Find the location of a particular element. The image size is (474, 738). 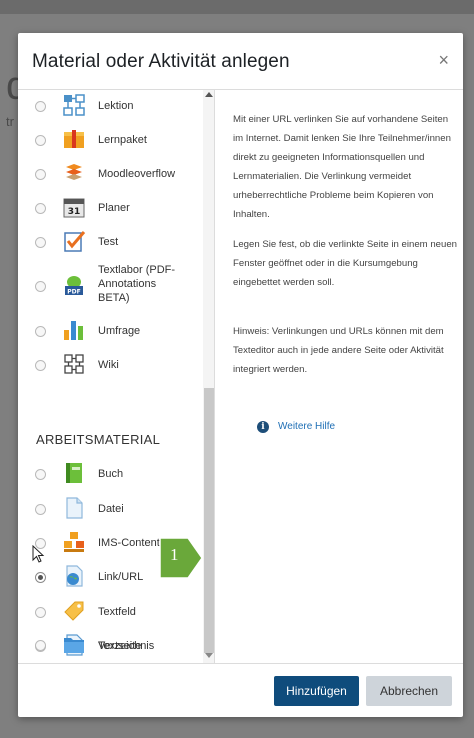

package-icon is located at coordinates (74, 139).